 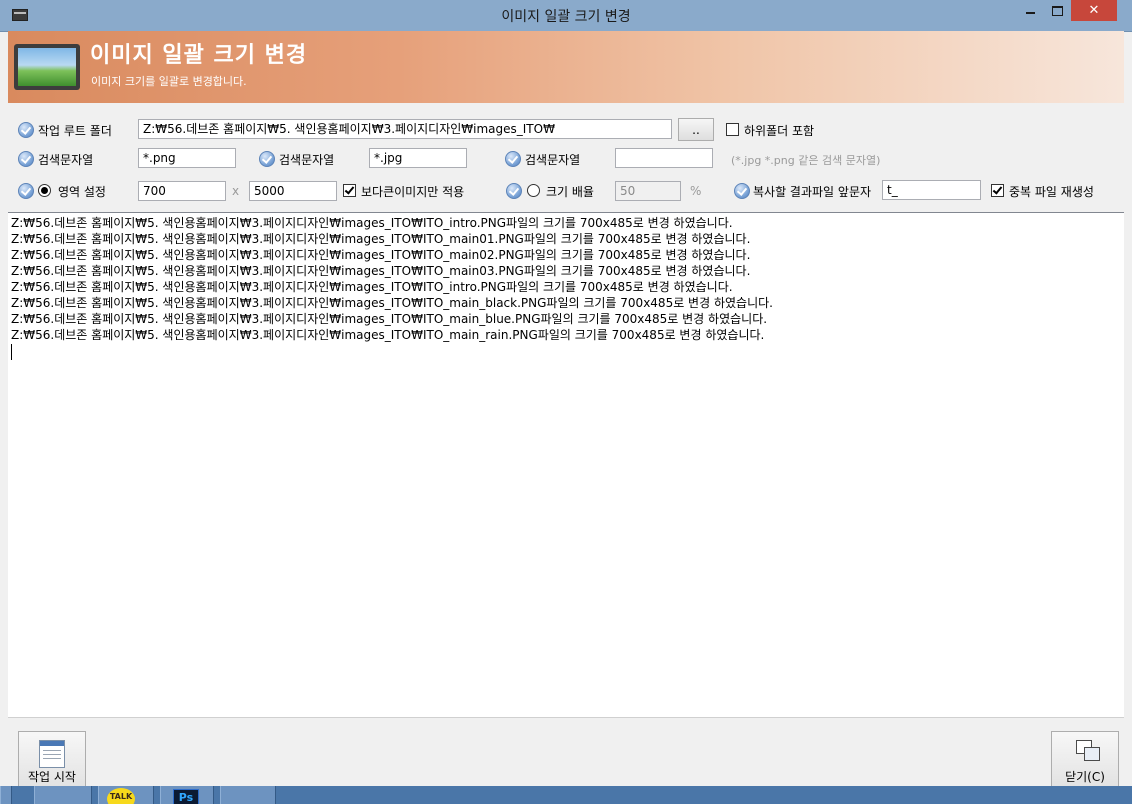 I want to click on area-separator: x, so click(x=236, y=191).